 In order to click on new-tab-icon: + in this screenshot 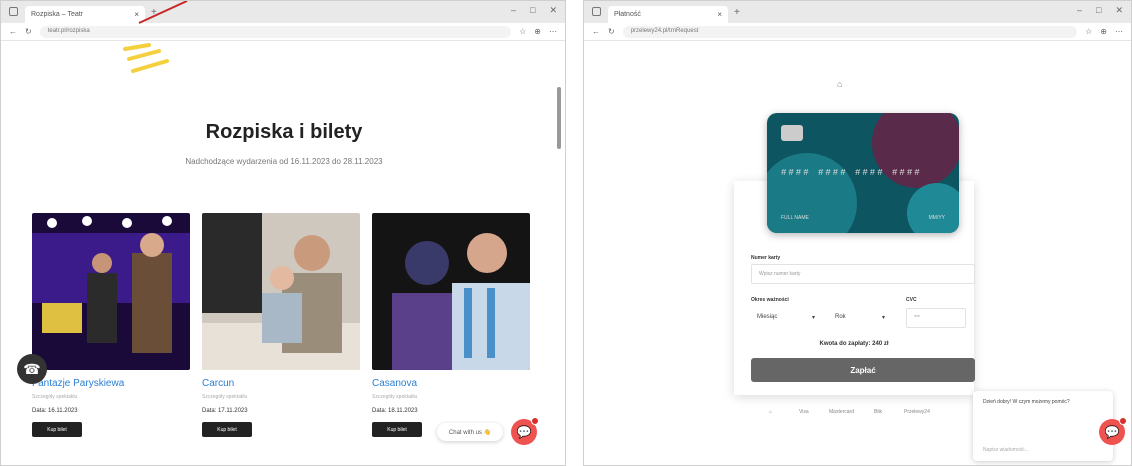, I will do `click(737, 12)`.